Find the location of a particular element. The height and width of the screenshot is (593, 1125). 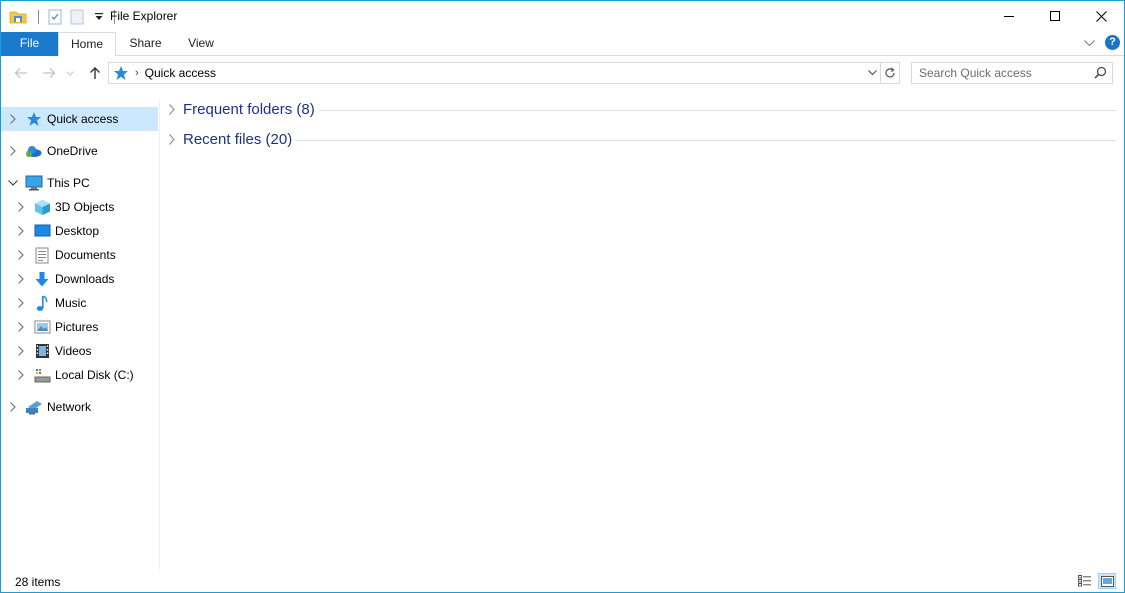

help-icon: ? is located at coordinates (1112, 42).